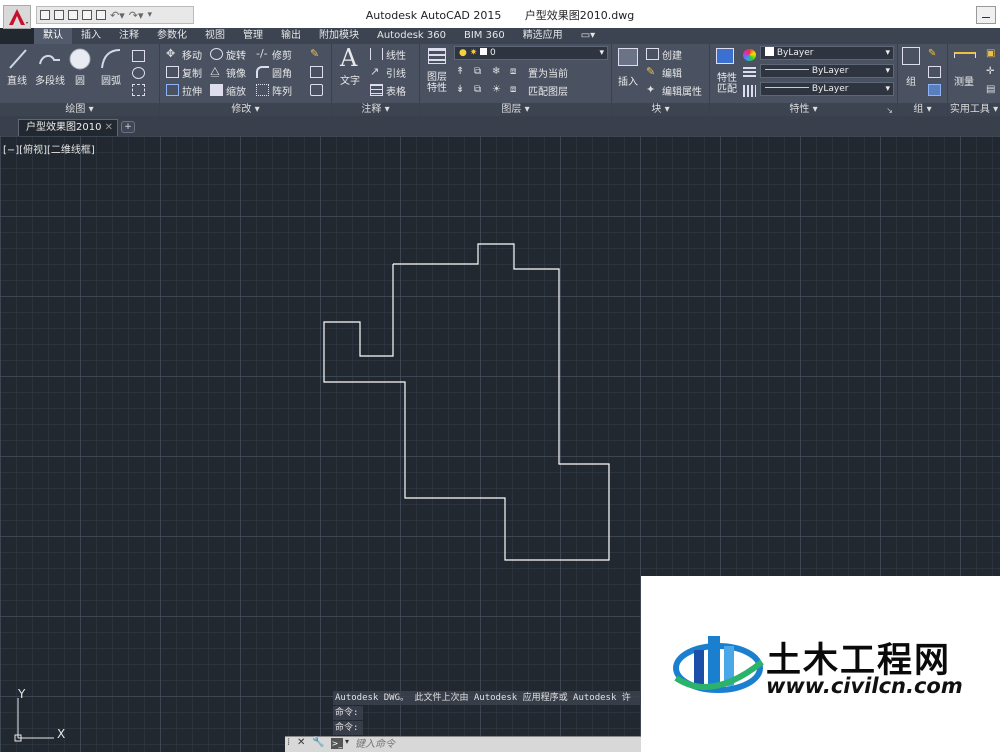 The height and width of the screenshot is (752, 1000). What do you see at coordinates (111, 59) in the screenshot?
I see `arc-icon` at bounding box center [111, 59].